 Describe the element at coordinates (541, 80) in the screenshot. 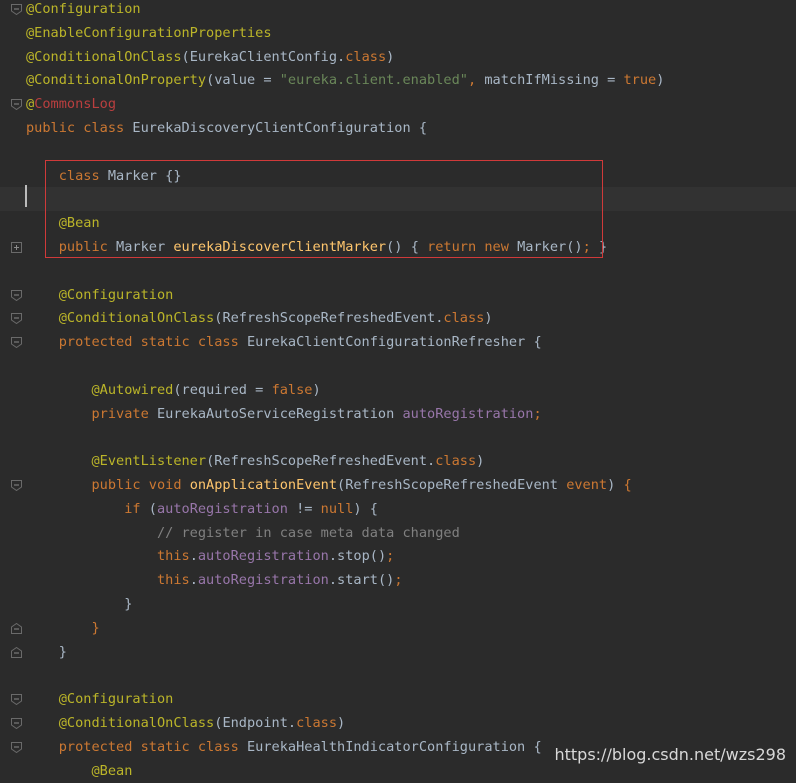

I see `code-token: matchIfMissing` at that location.